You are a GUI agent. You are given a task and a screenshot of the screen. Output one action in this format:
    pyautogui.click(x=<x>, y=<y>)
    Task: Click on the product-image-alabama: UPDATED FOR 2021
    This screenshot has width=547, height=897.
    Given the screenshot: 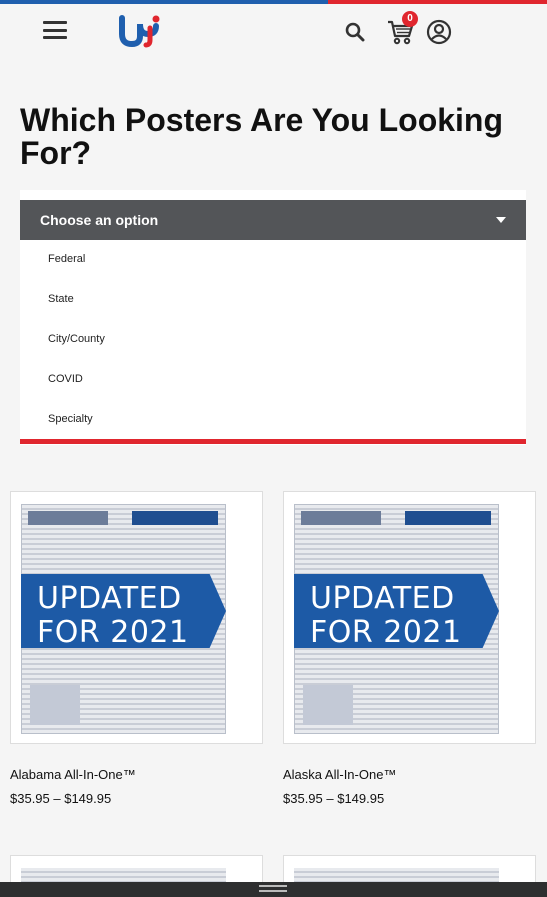 What is the action you would take?
    pyautogui.click(x=136, y=617)
    